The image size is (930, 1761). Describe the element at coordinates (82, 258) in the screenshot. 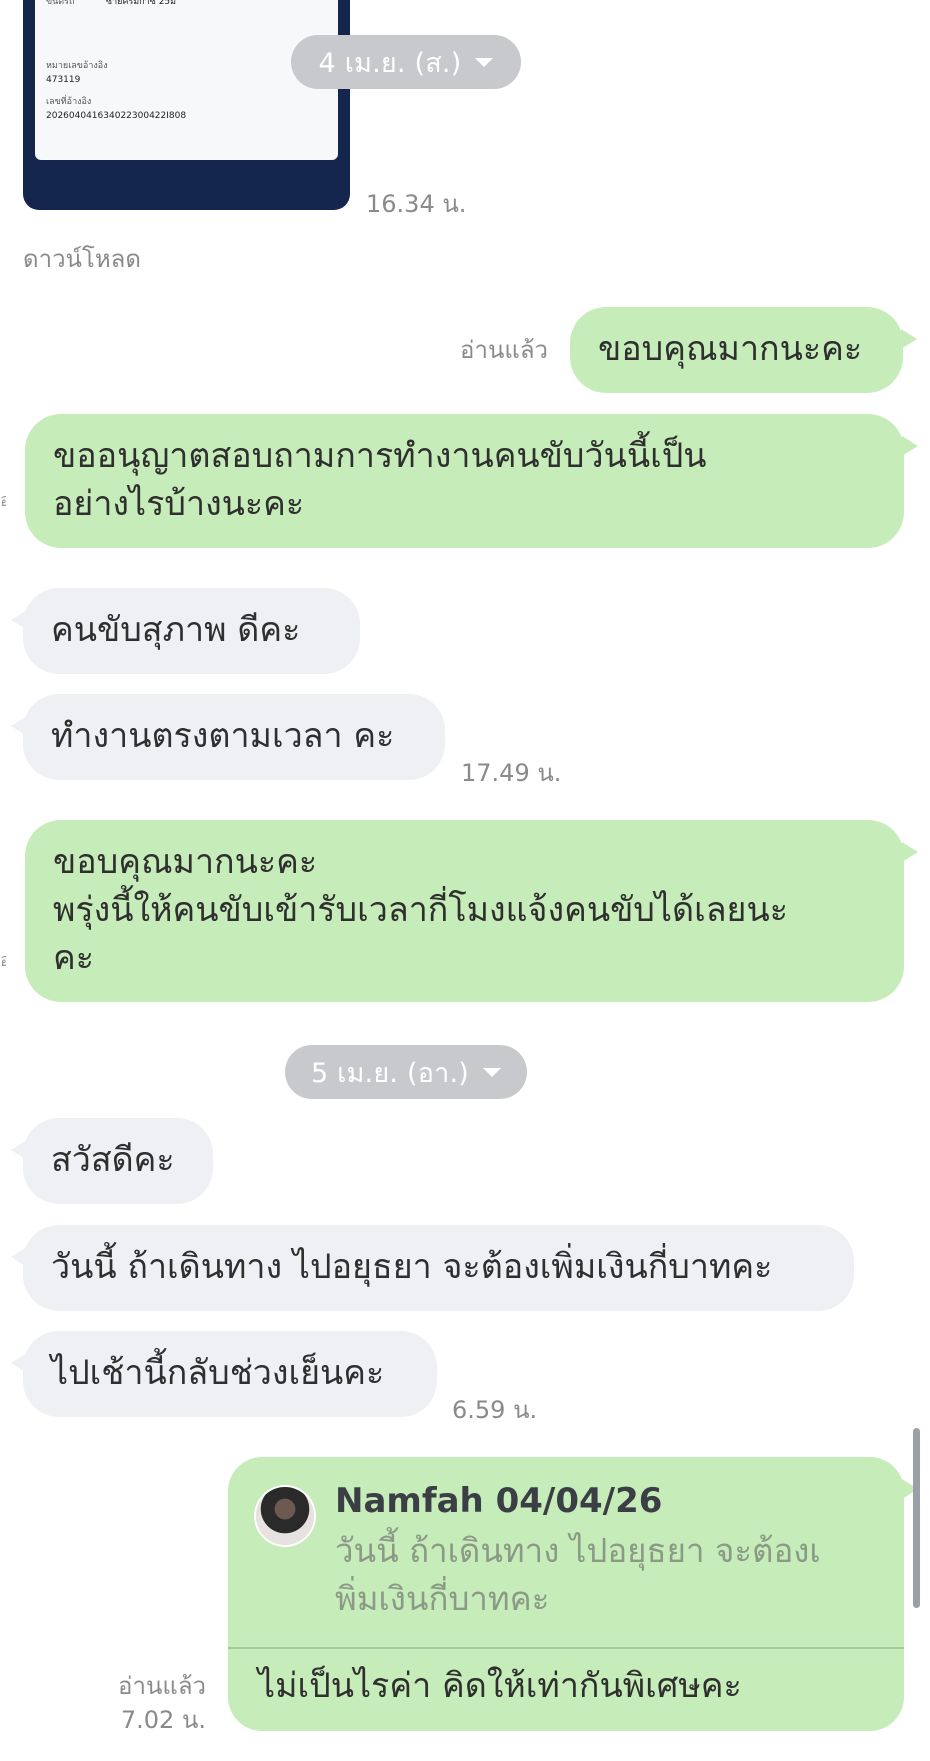

I see `download-link: ดาวน์โหลด` at that location.